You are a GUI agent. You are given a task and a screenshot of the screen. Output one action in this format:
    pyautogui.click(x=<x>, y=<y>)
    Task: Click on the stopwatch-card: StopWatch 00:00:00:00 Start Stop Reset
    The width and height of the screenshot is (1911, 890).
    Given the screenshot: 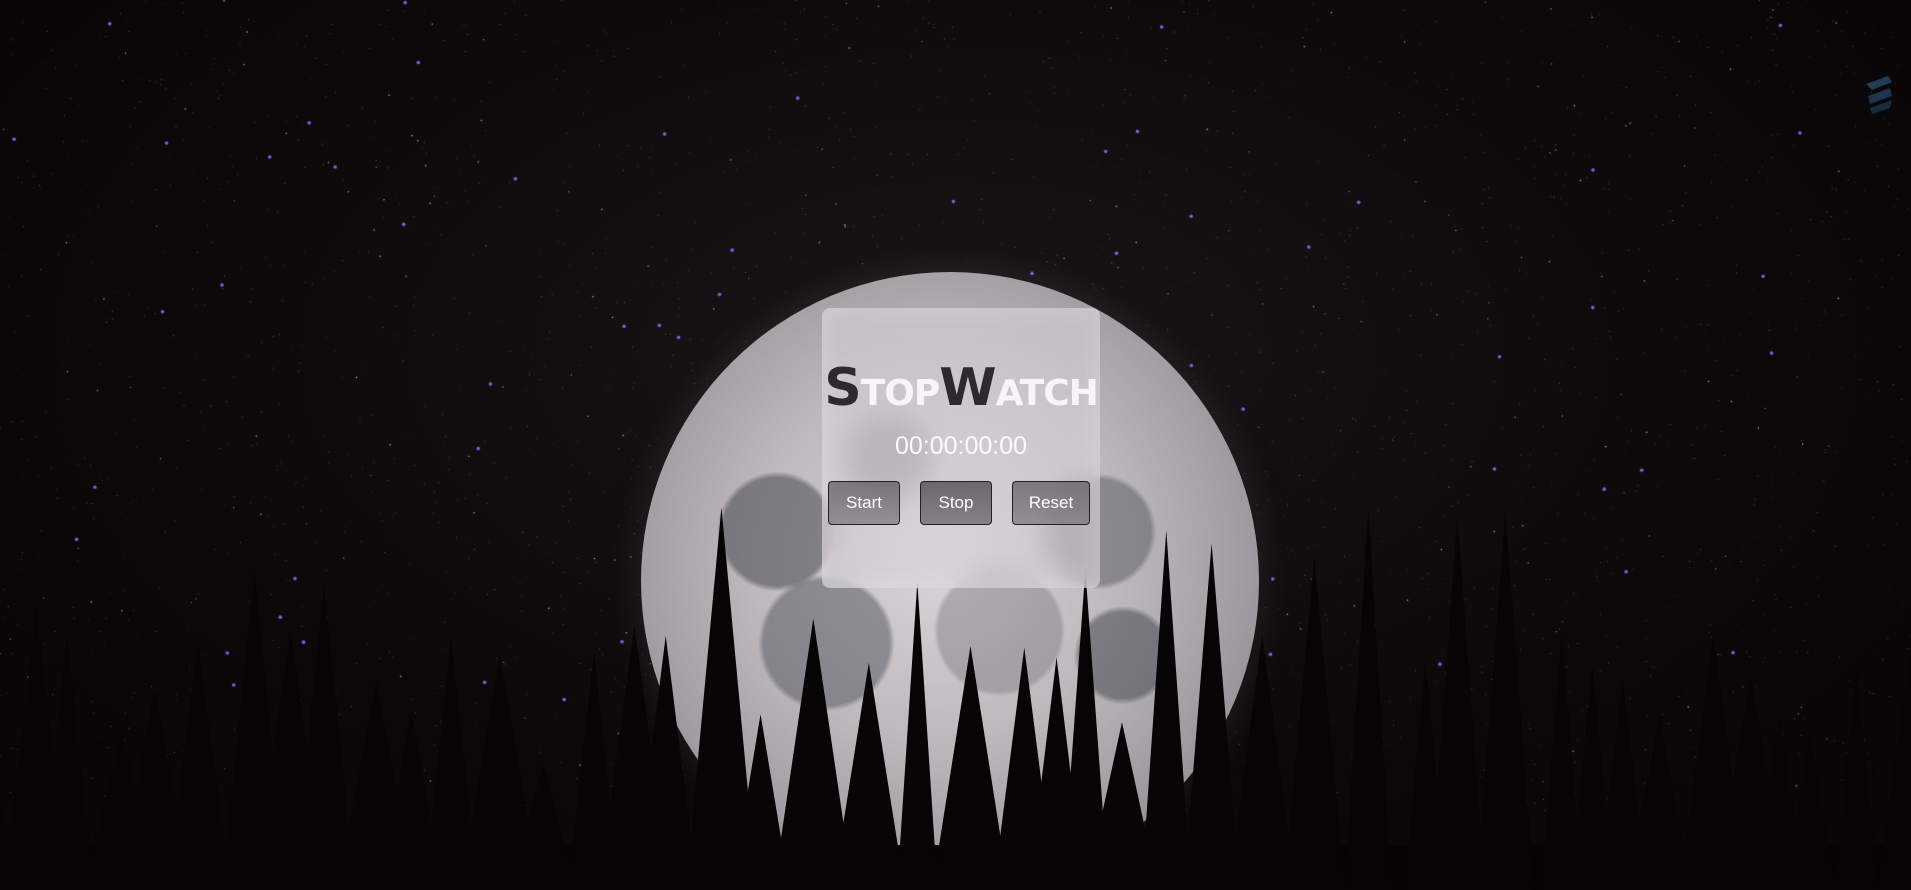 What is the action you would take?
    pyautogui.click(x=961, y=448)
    